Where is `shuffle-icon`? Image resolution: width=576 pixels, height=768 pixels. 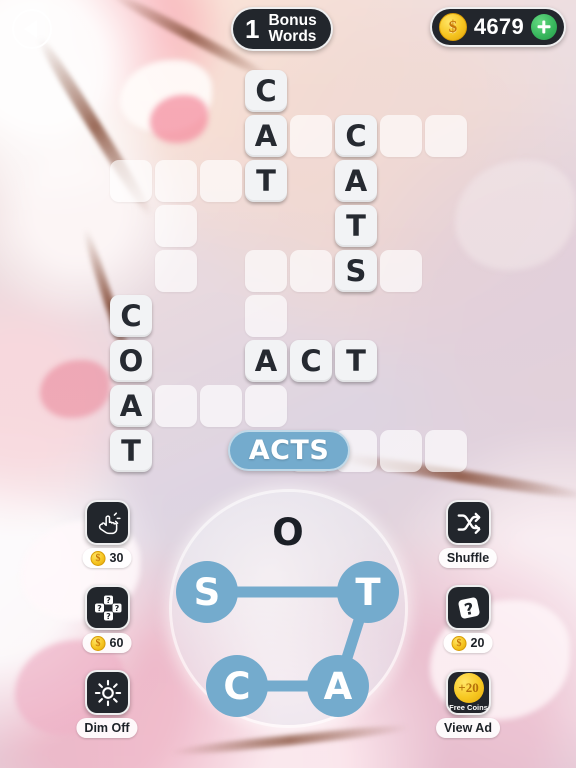
shuffle-icon is located at coordinates (468, 523).